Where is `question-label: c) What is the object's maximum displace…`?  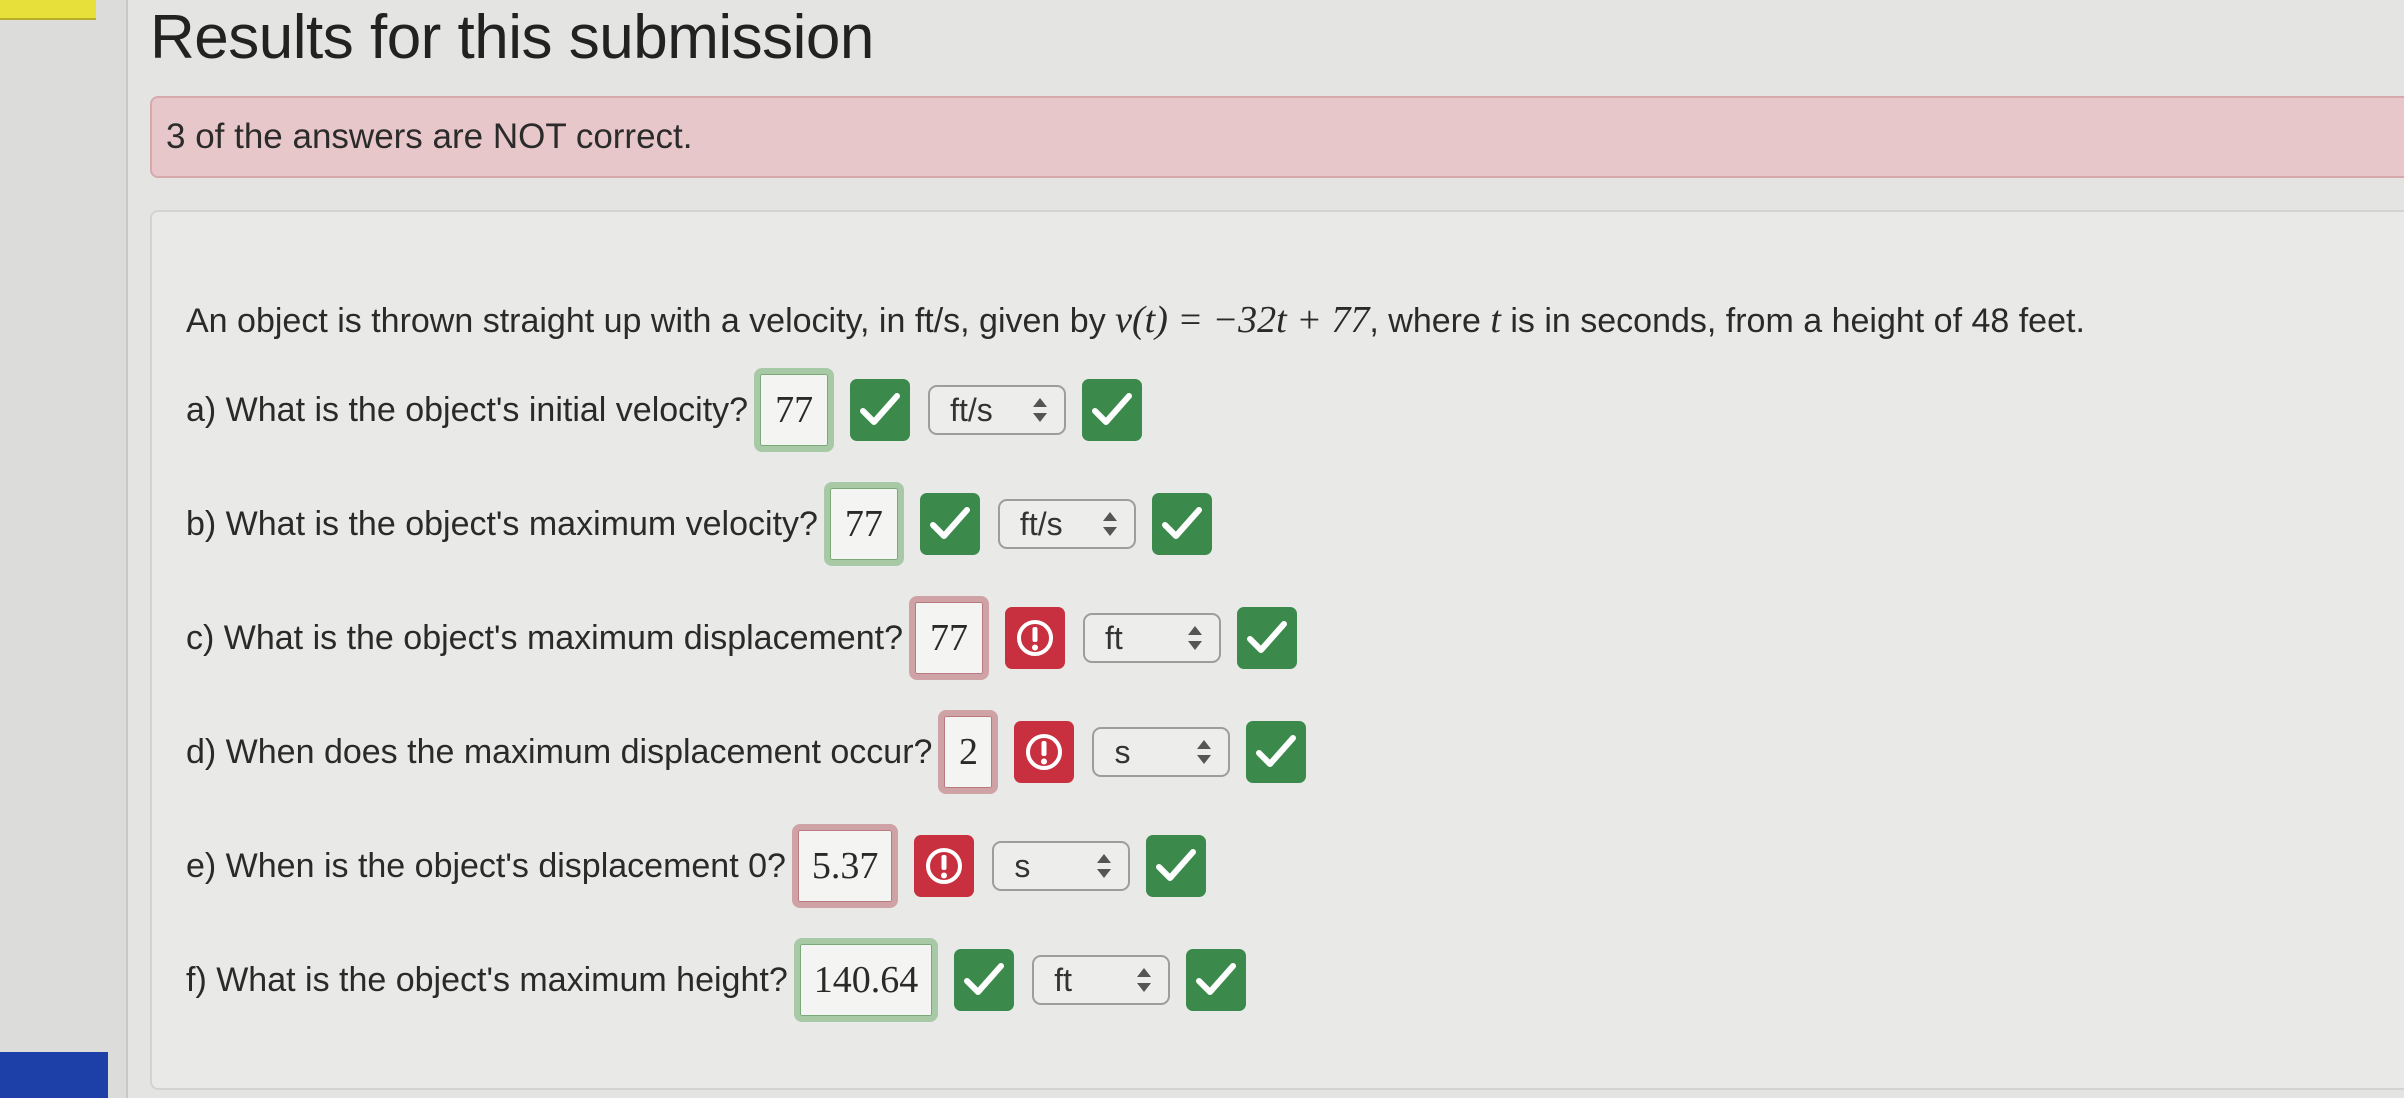 question-label: c) What is the object's maximum displace… is located at coordinates (544, 637).